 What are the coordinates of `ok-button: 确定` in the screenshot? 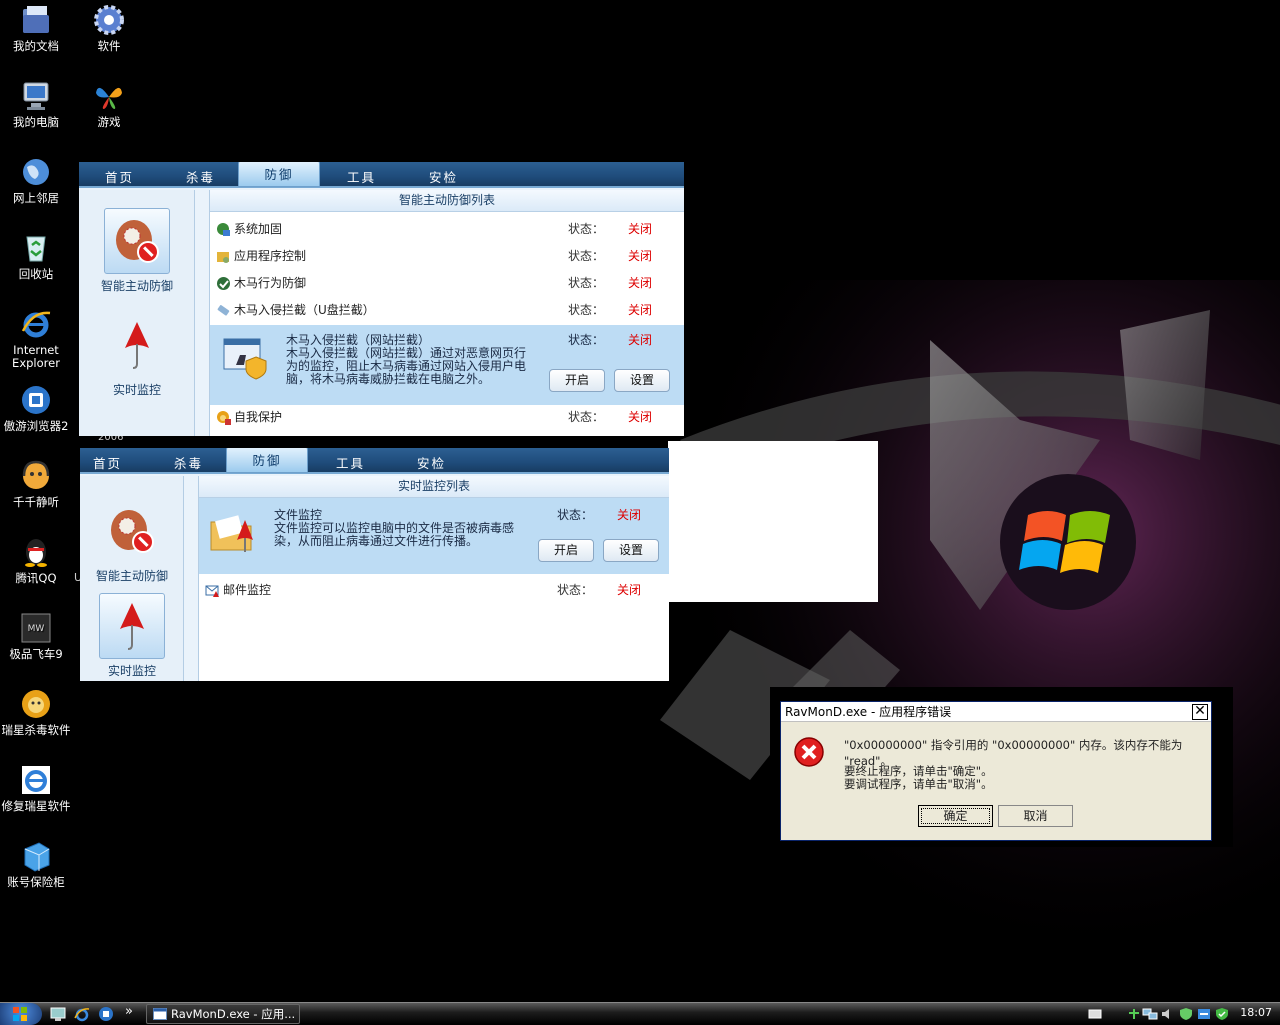 It's located at (955, 816).